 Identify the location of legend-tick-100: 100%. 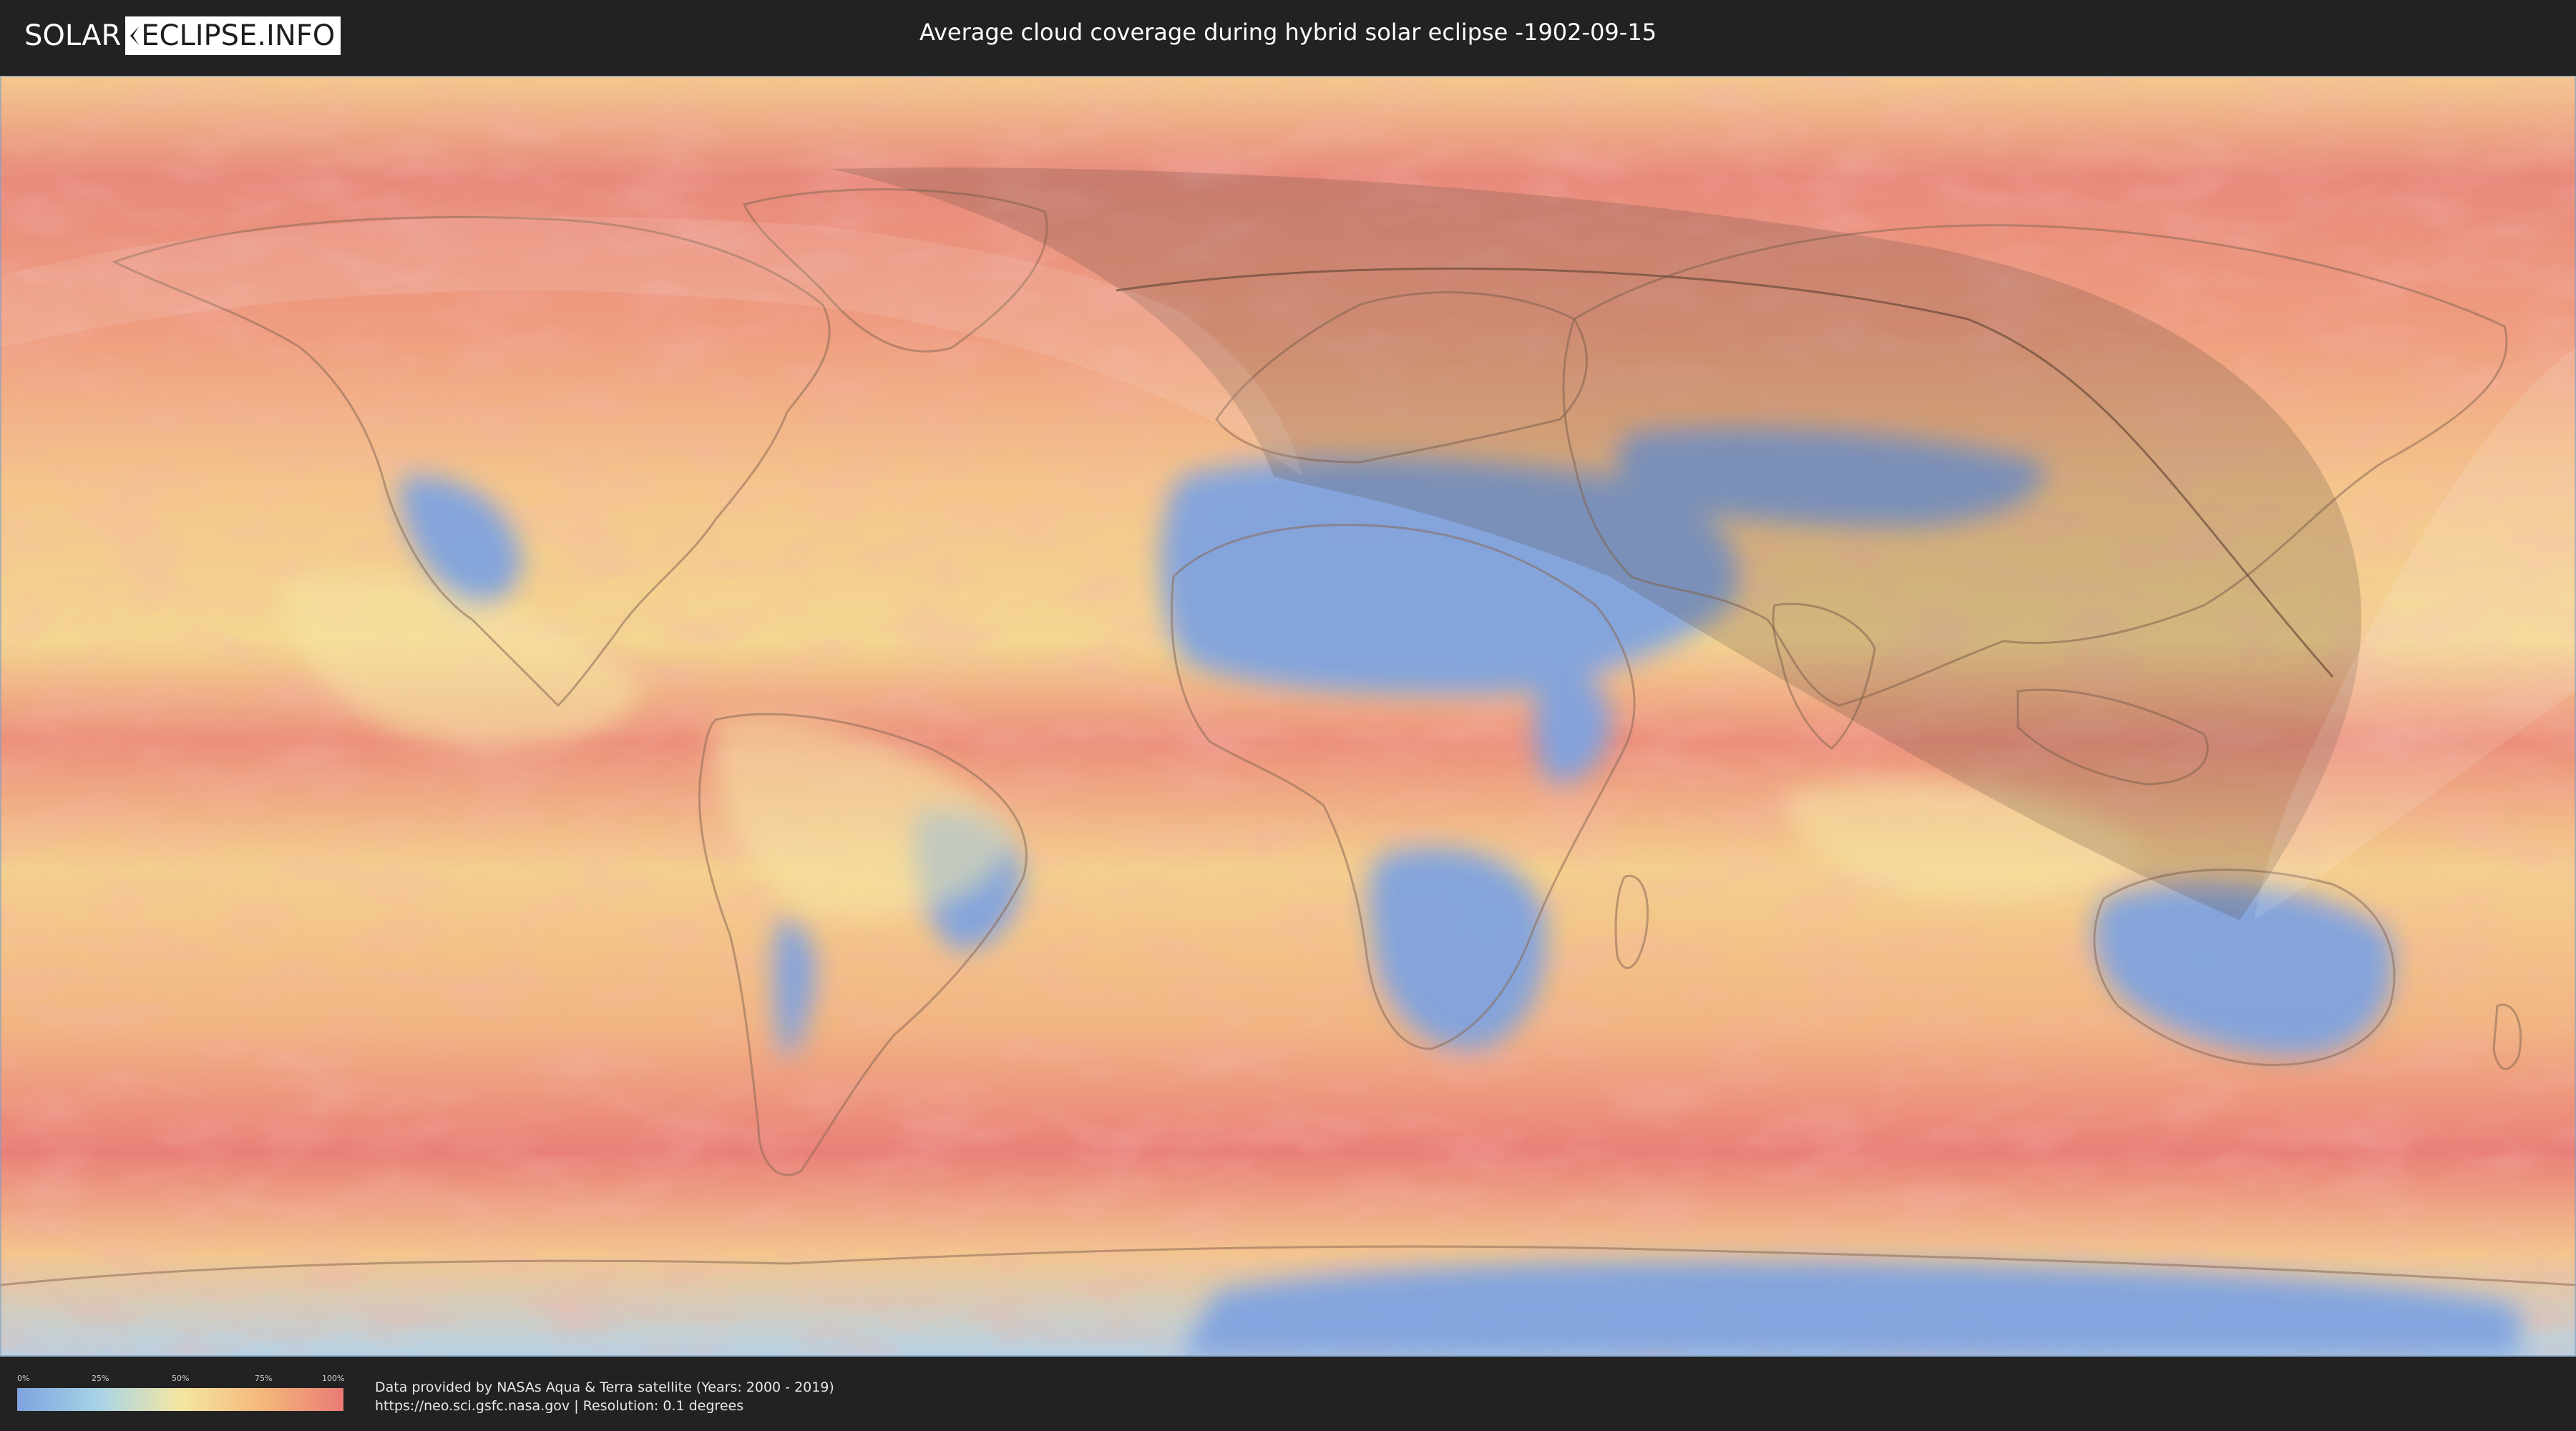
(333, 1378).